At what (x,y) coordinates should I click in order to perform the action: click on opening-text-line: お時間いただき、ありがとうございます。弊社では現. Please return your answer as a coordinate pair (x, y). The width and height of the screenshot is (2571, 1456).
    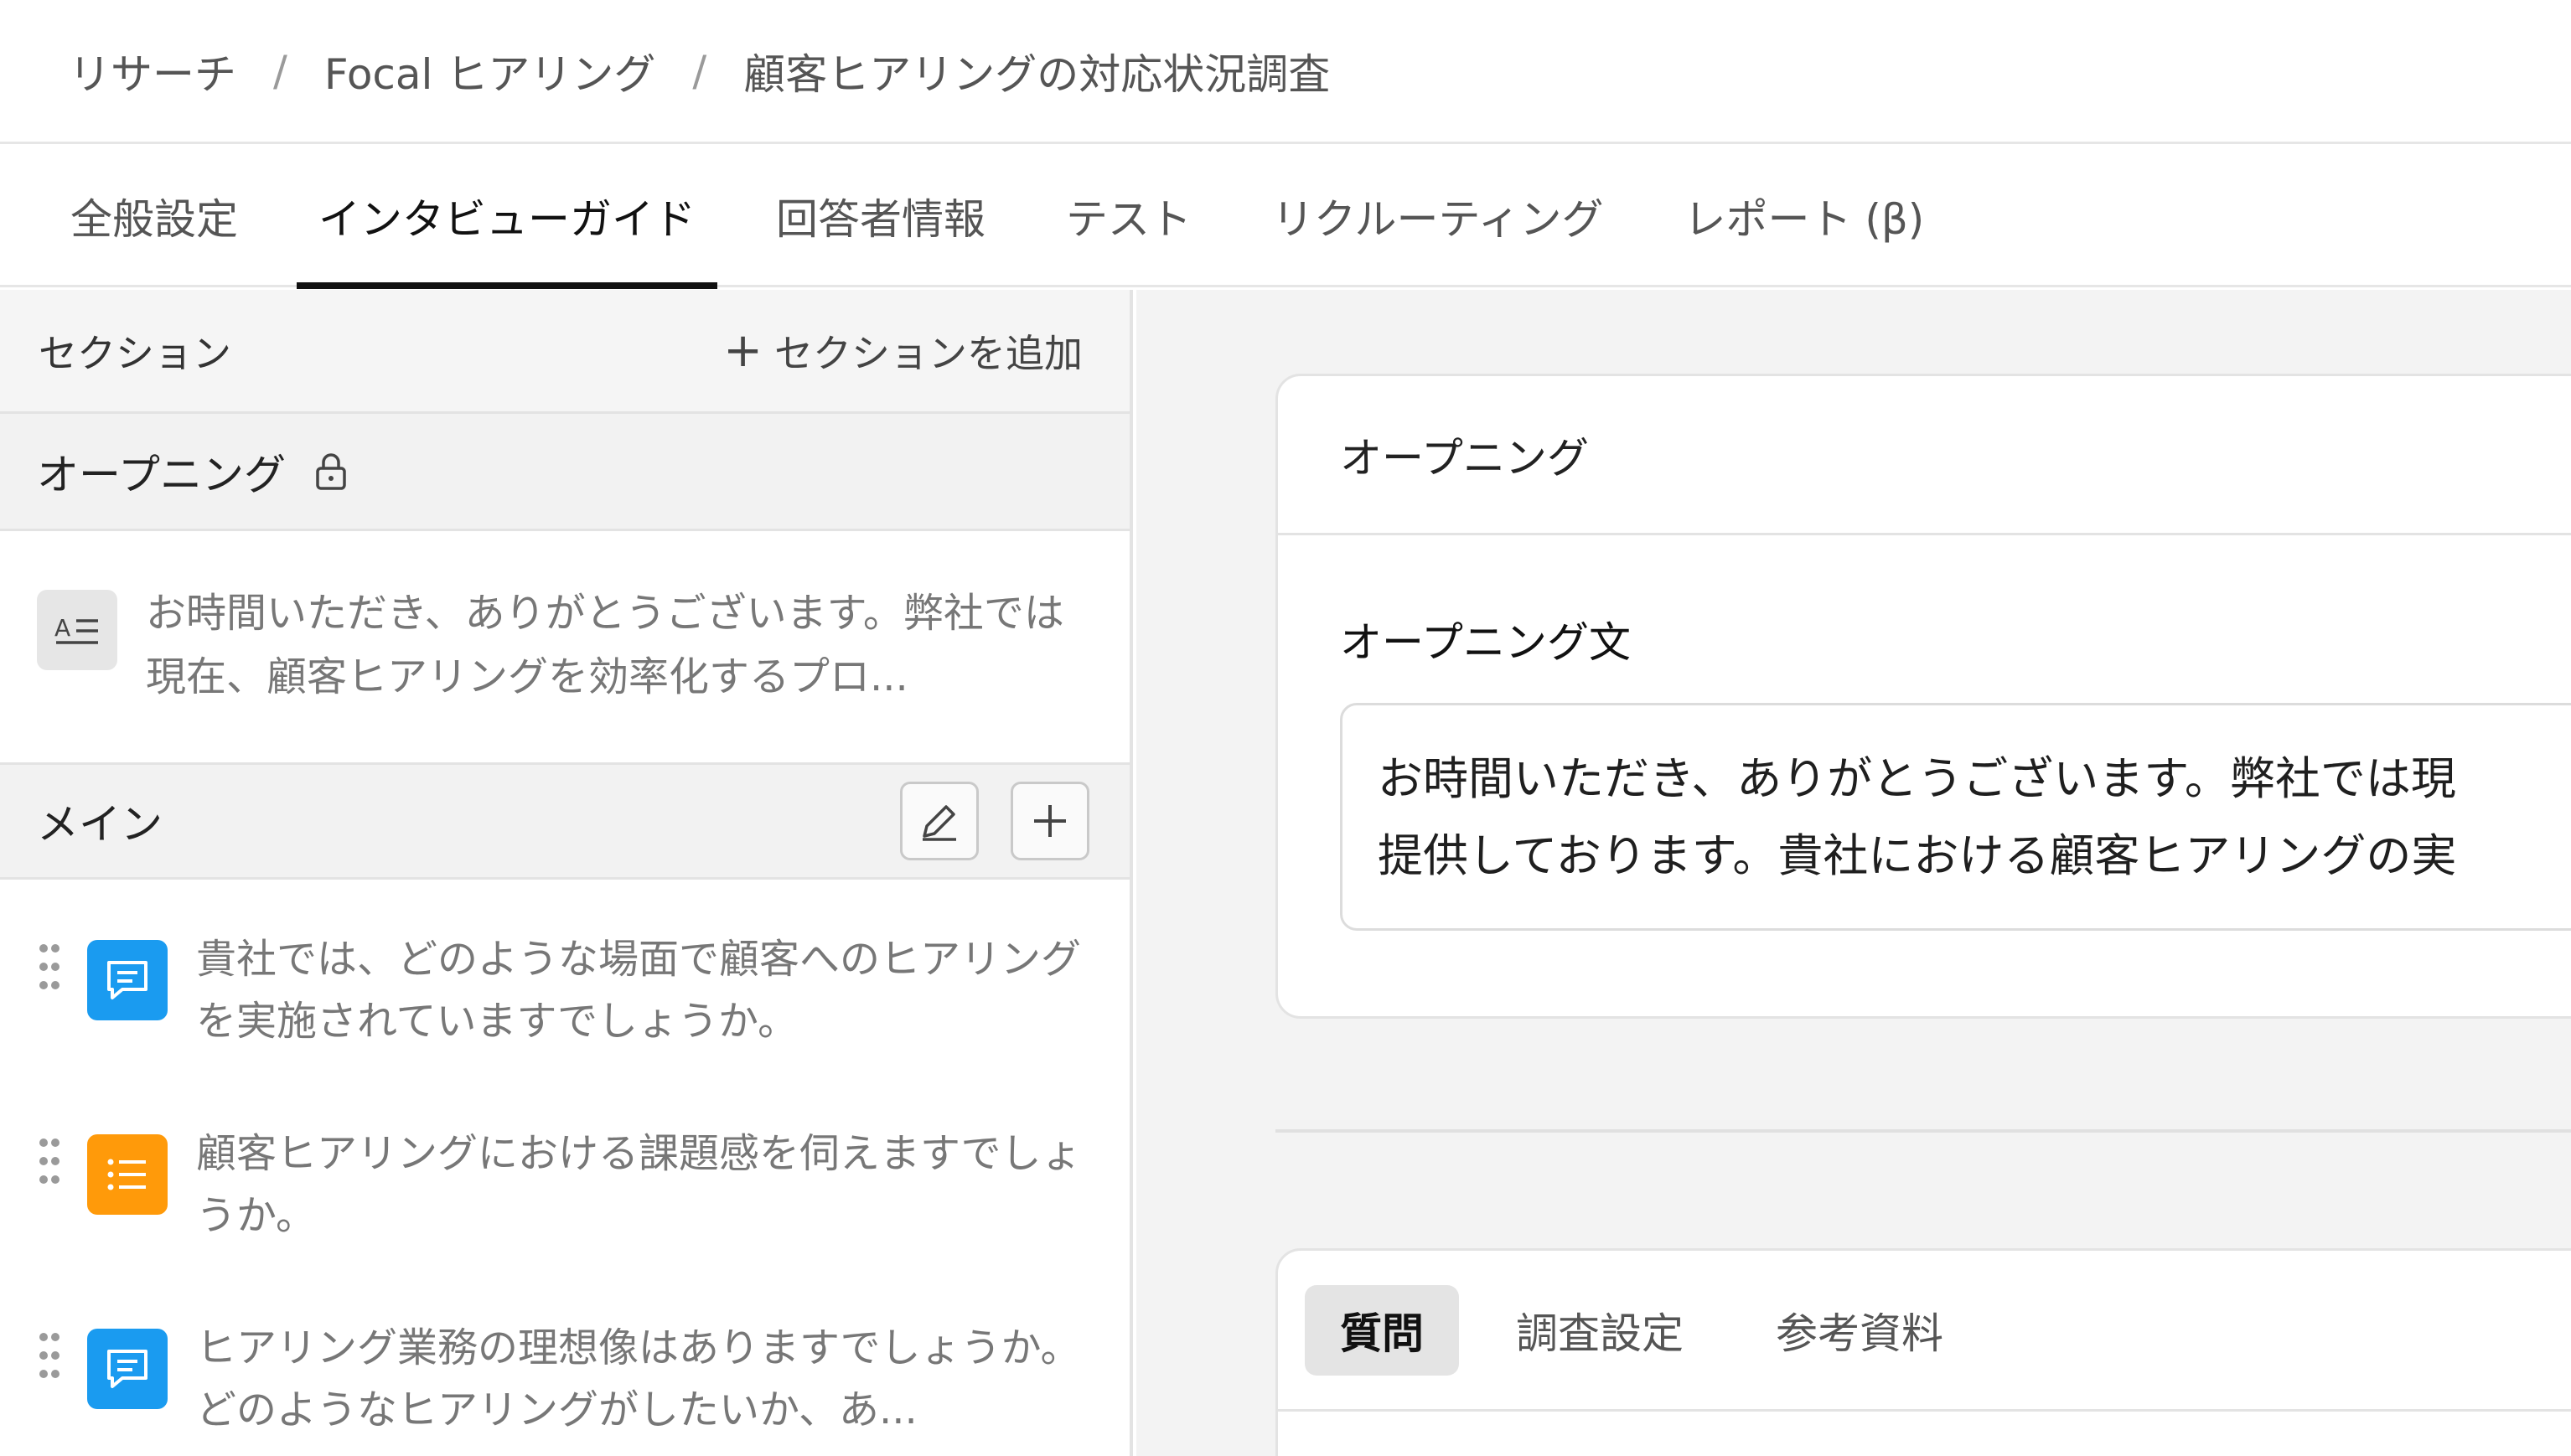
    Looking at the image, I should click on (1917, 778).